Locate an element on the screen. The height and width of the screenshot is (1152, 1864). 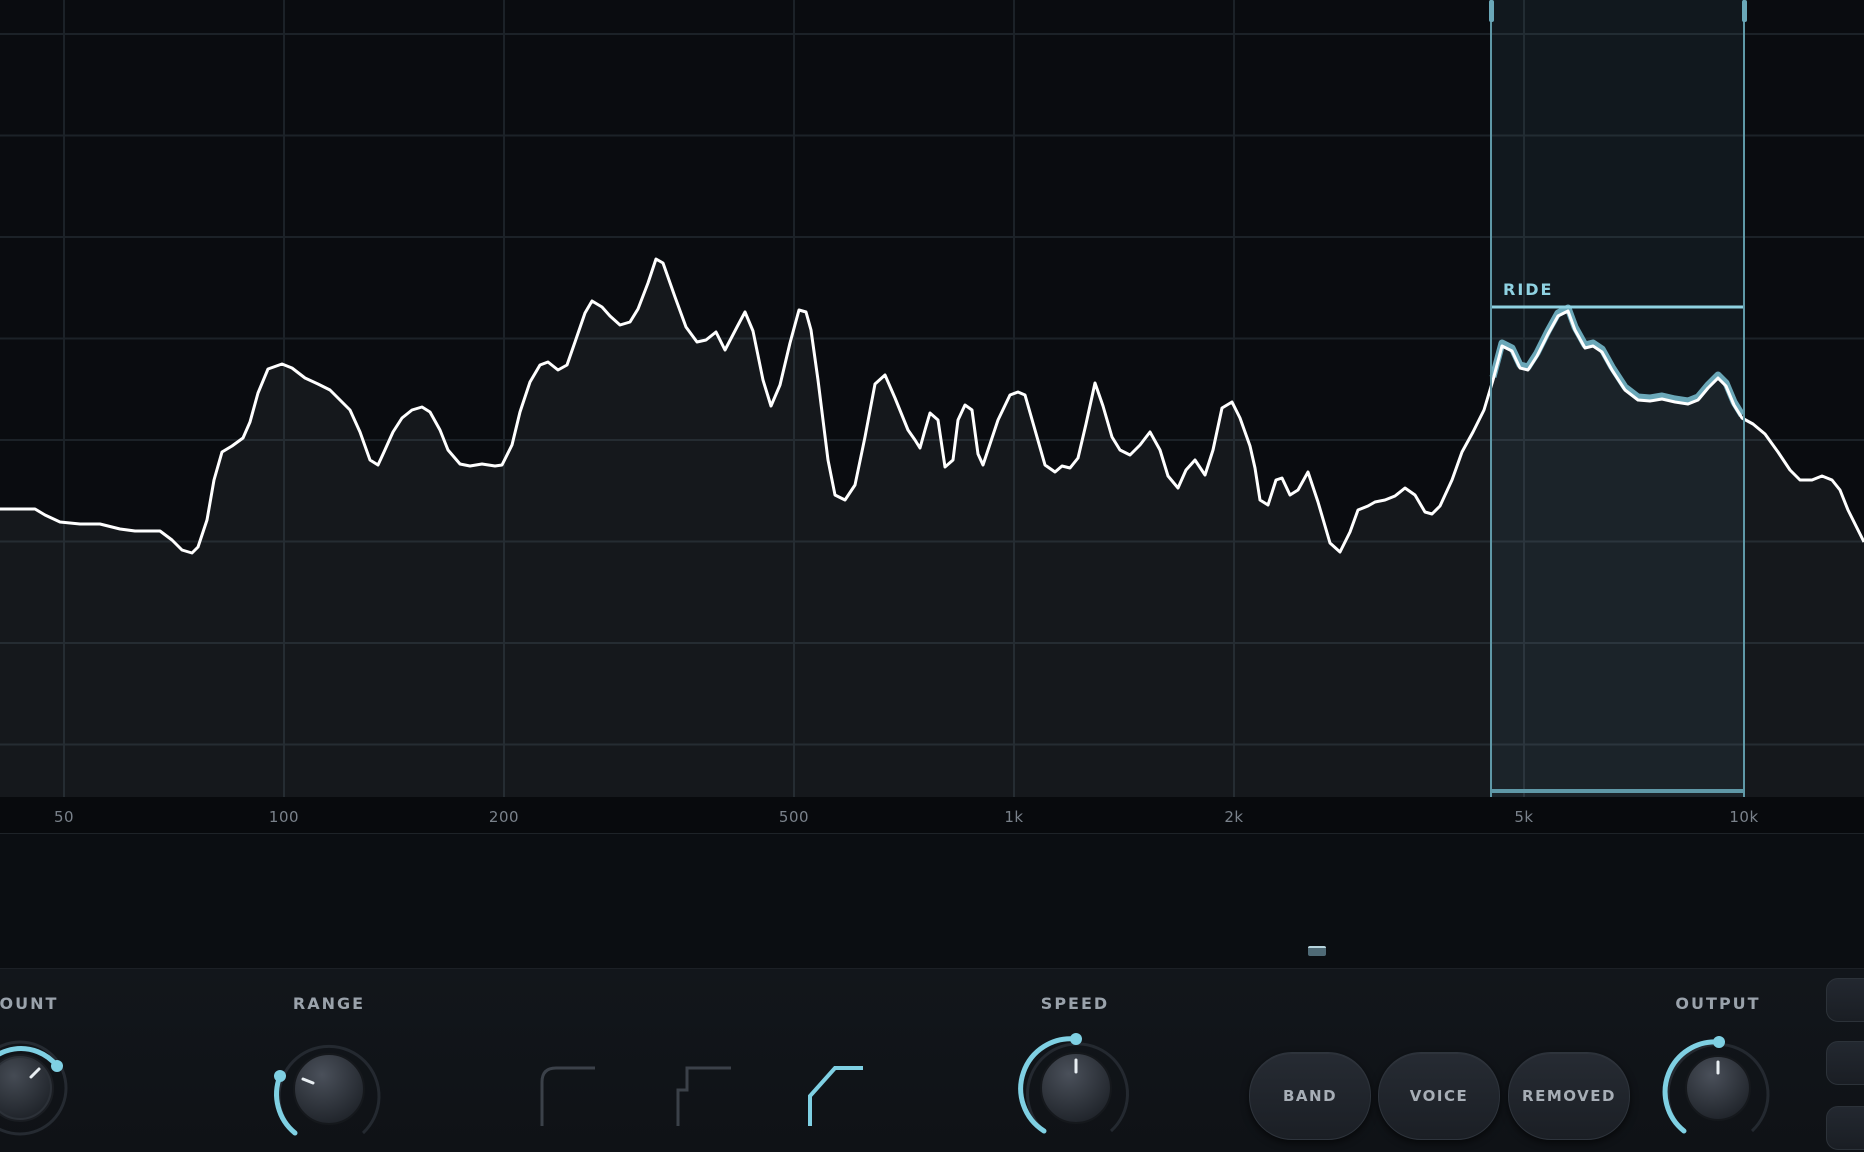
amount-knob is located at coordinates (40, 1085).